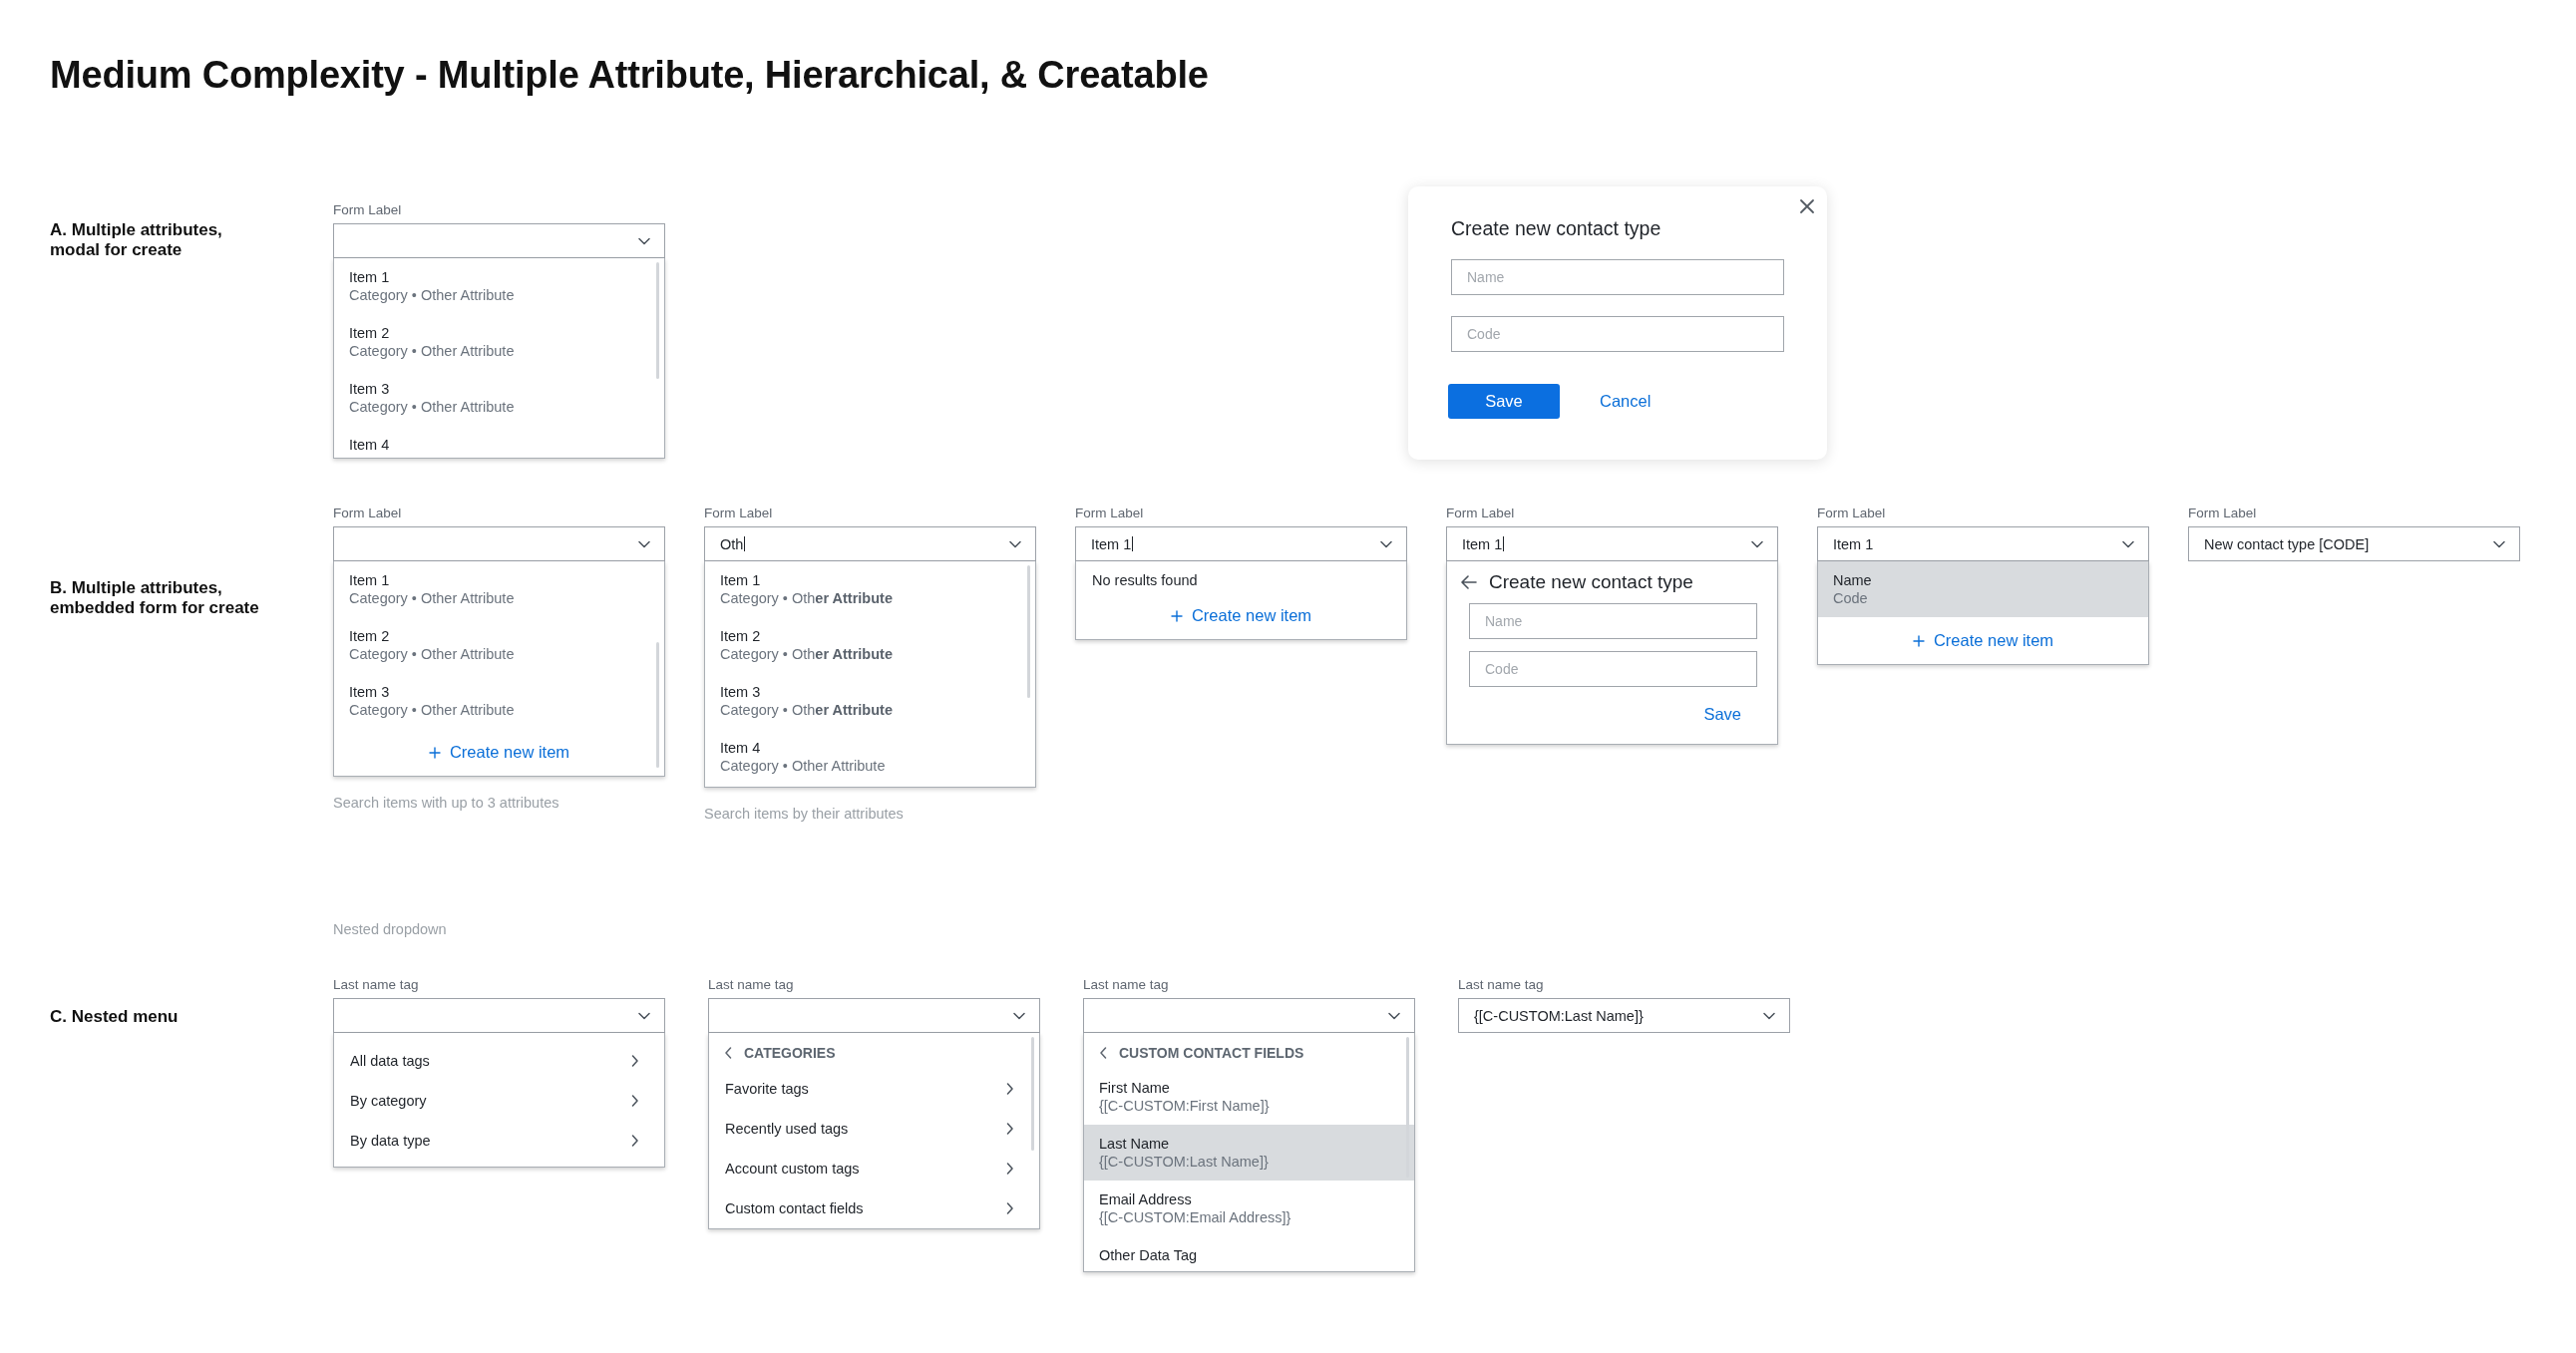  I want to click on helper-text: Search items by their attributes, so click(804, 814).